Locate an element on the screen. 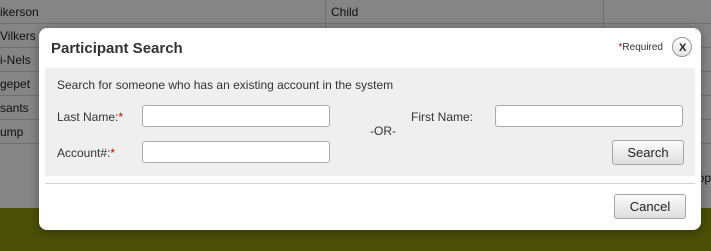 This screenshot has width=711, height=251. dialog-divider is located at coordinates (370, 183).